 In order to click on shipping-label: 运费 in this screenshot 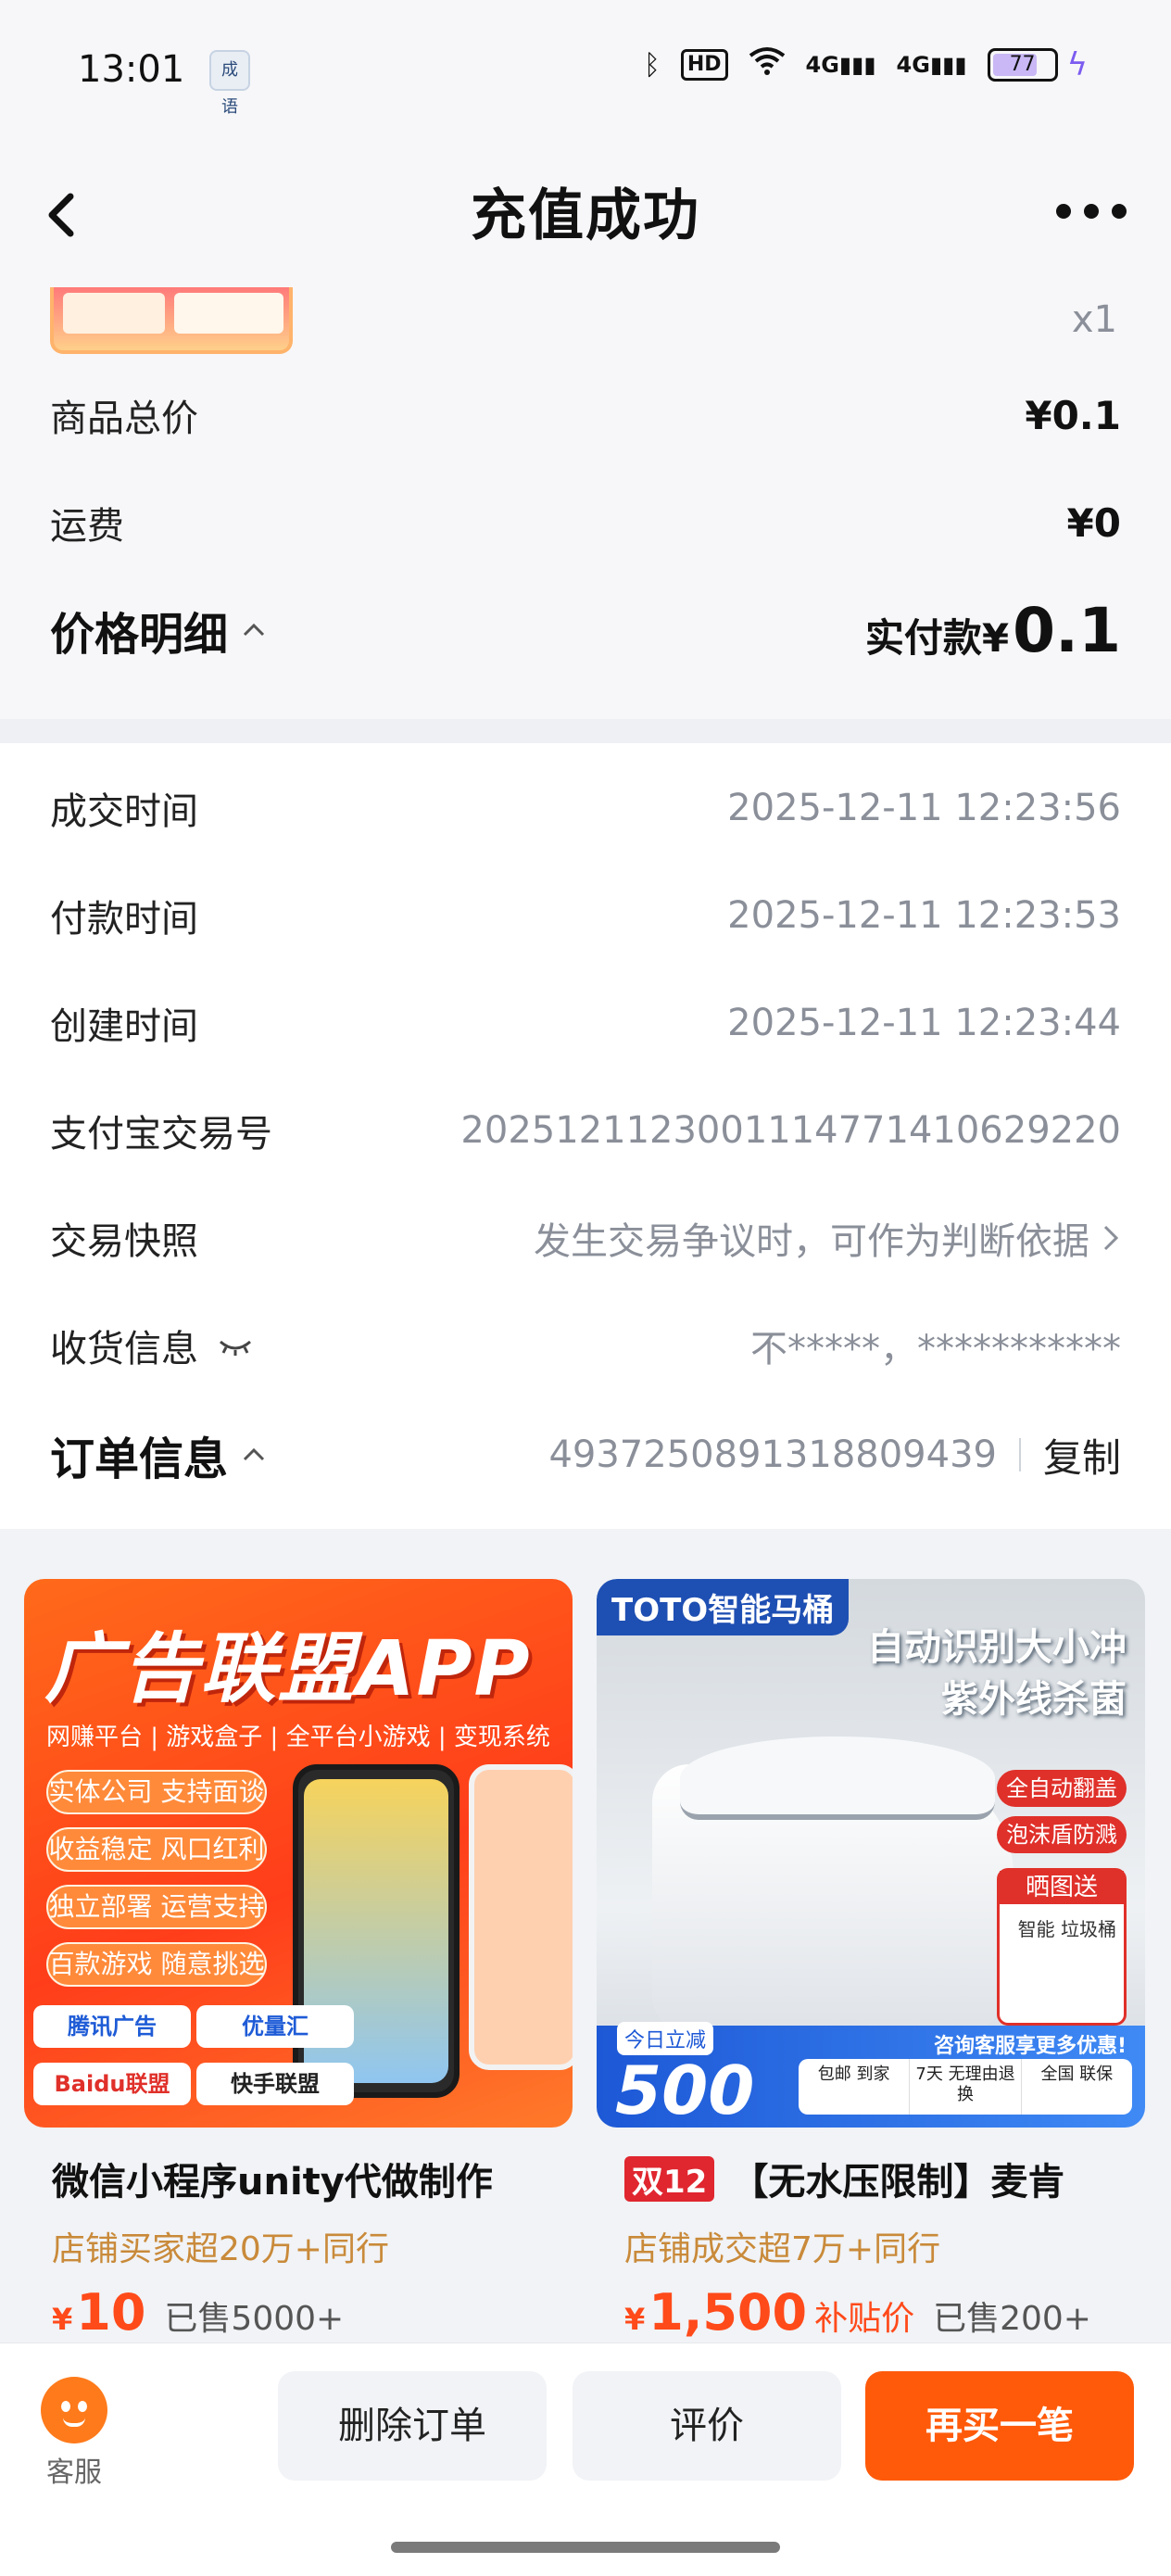, I will do `click(87, 526)`.